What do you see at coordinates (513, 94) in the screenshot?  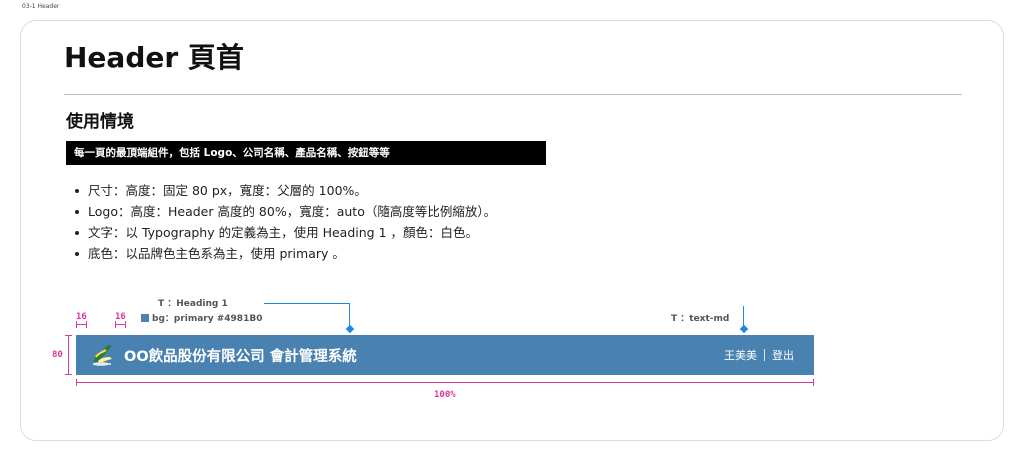 I see `title-divider` at bounding box center [513, 94].